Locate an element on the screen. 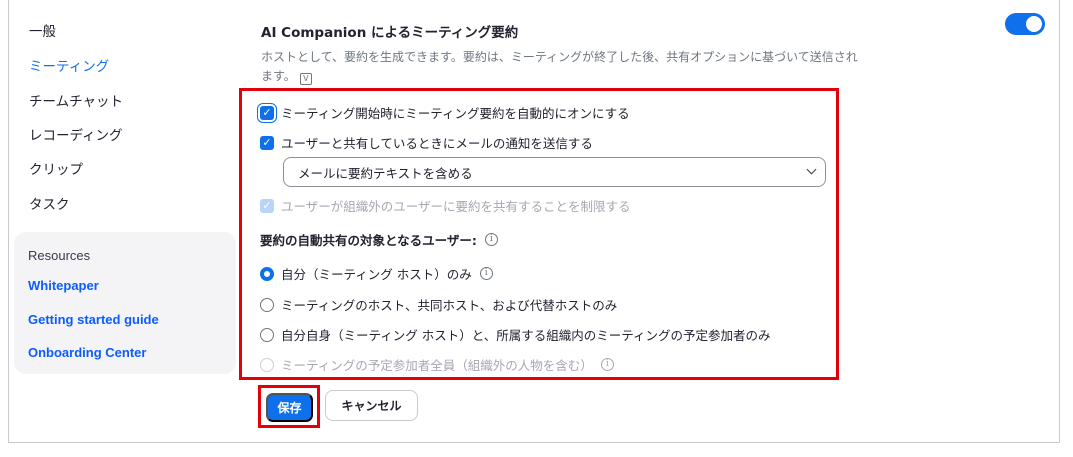 This screenshot has height=457, width=1073. sidebar-item-general: 一般 is located at coordinates (42, 30).